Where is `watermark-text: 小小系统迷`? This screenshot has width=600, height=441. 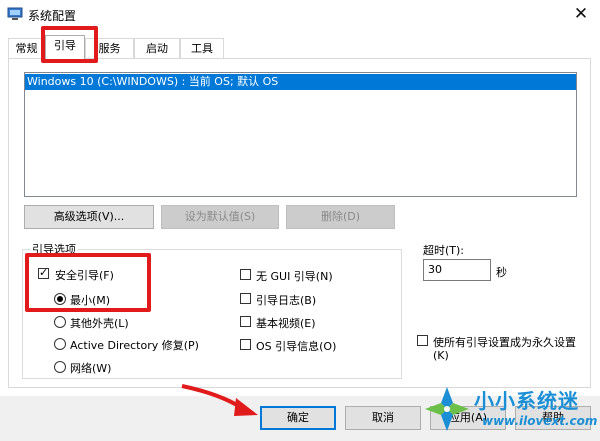
watermark-text: 小小系统迷 is located at coordinates (526, 401).